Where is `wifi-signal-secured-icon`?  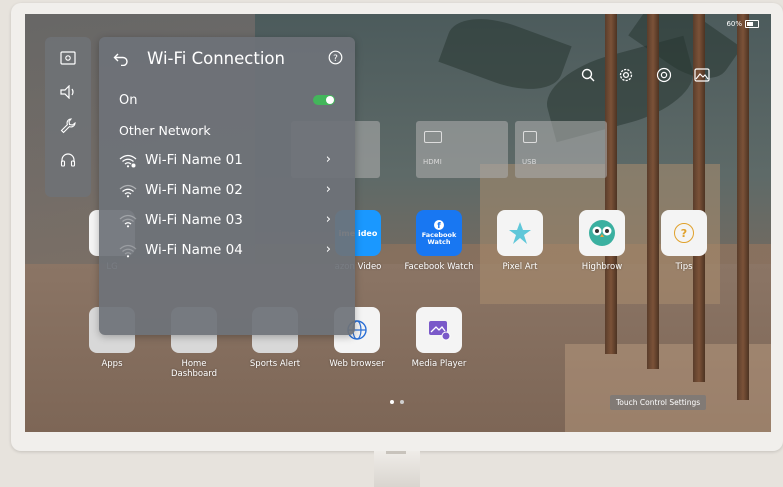 wifi-signal-secured-icon is located at coordinates (128, 163).